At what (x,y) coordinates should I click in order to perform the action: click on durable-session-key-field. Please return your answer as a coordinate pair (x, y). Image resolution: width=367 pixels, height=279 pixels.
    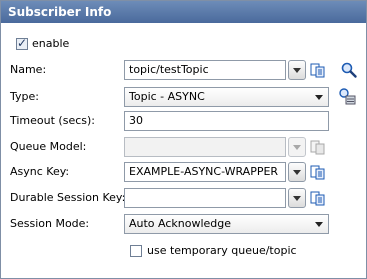
    Looking at the image, I should click on (205, 198).